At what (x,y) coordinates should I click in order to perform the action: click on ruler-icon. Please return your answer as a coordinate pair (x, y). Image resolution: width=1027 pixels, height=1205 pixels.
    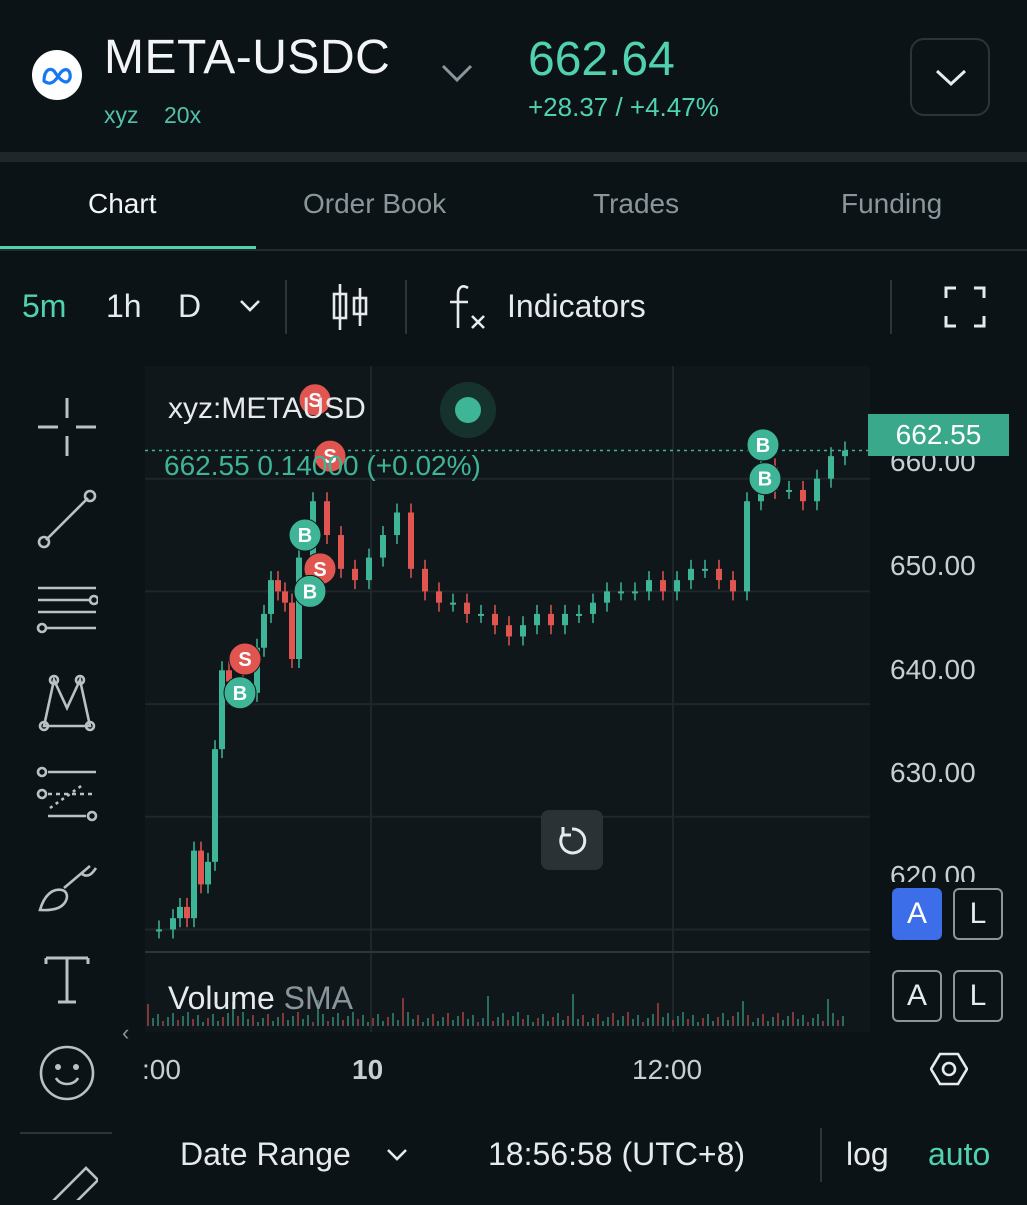
    Looking at the image, I should click on (68, 1182).